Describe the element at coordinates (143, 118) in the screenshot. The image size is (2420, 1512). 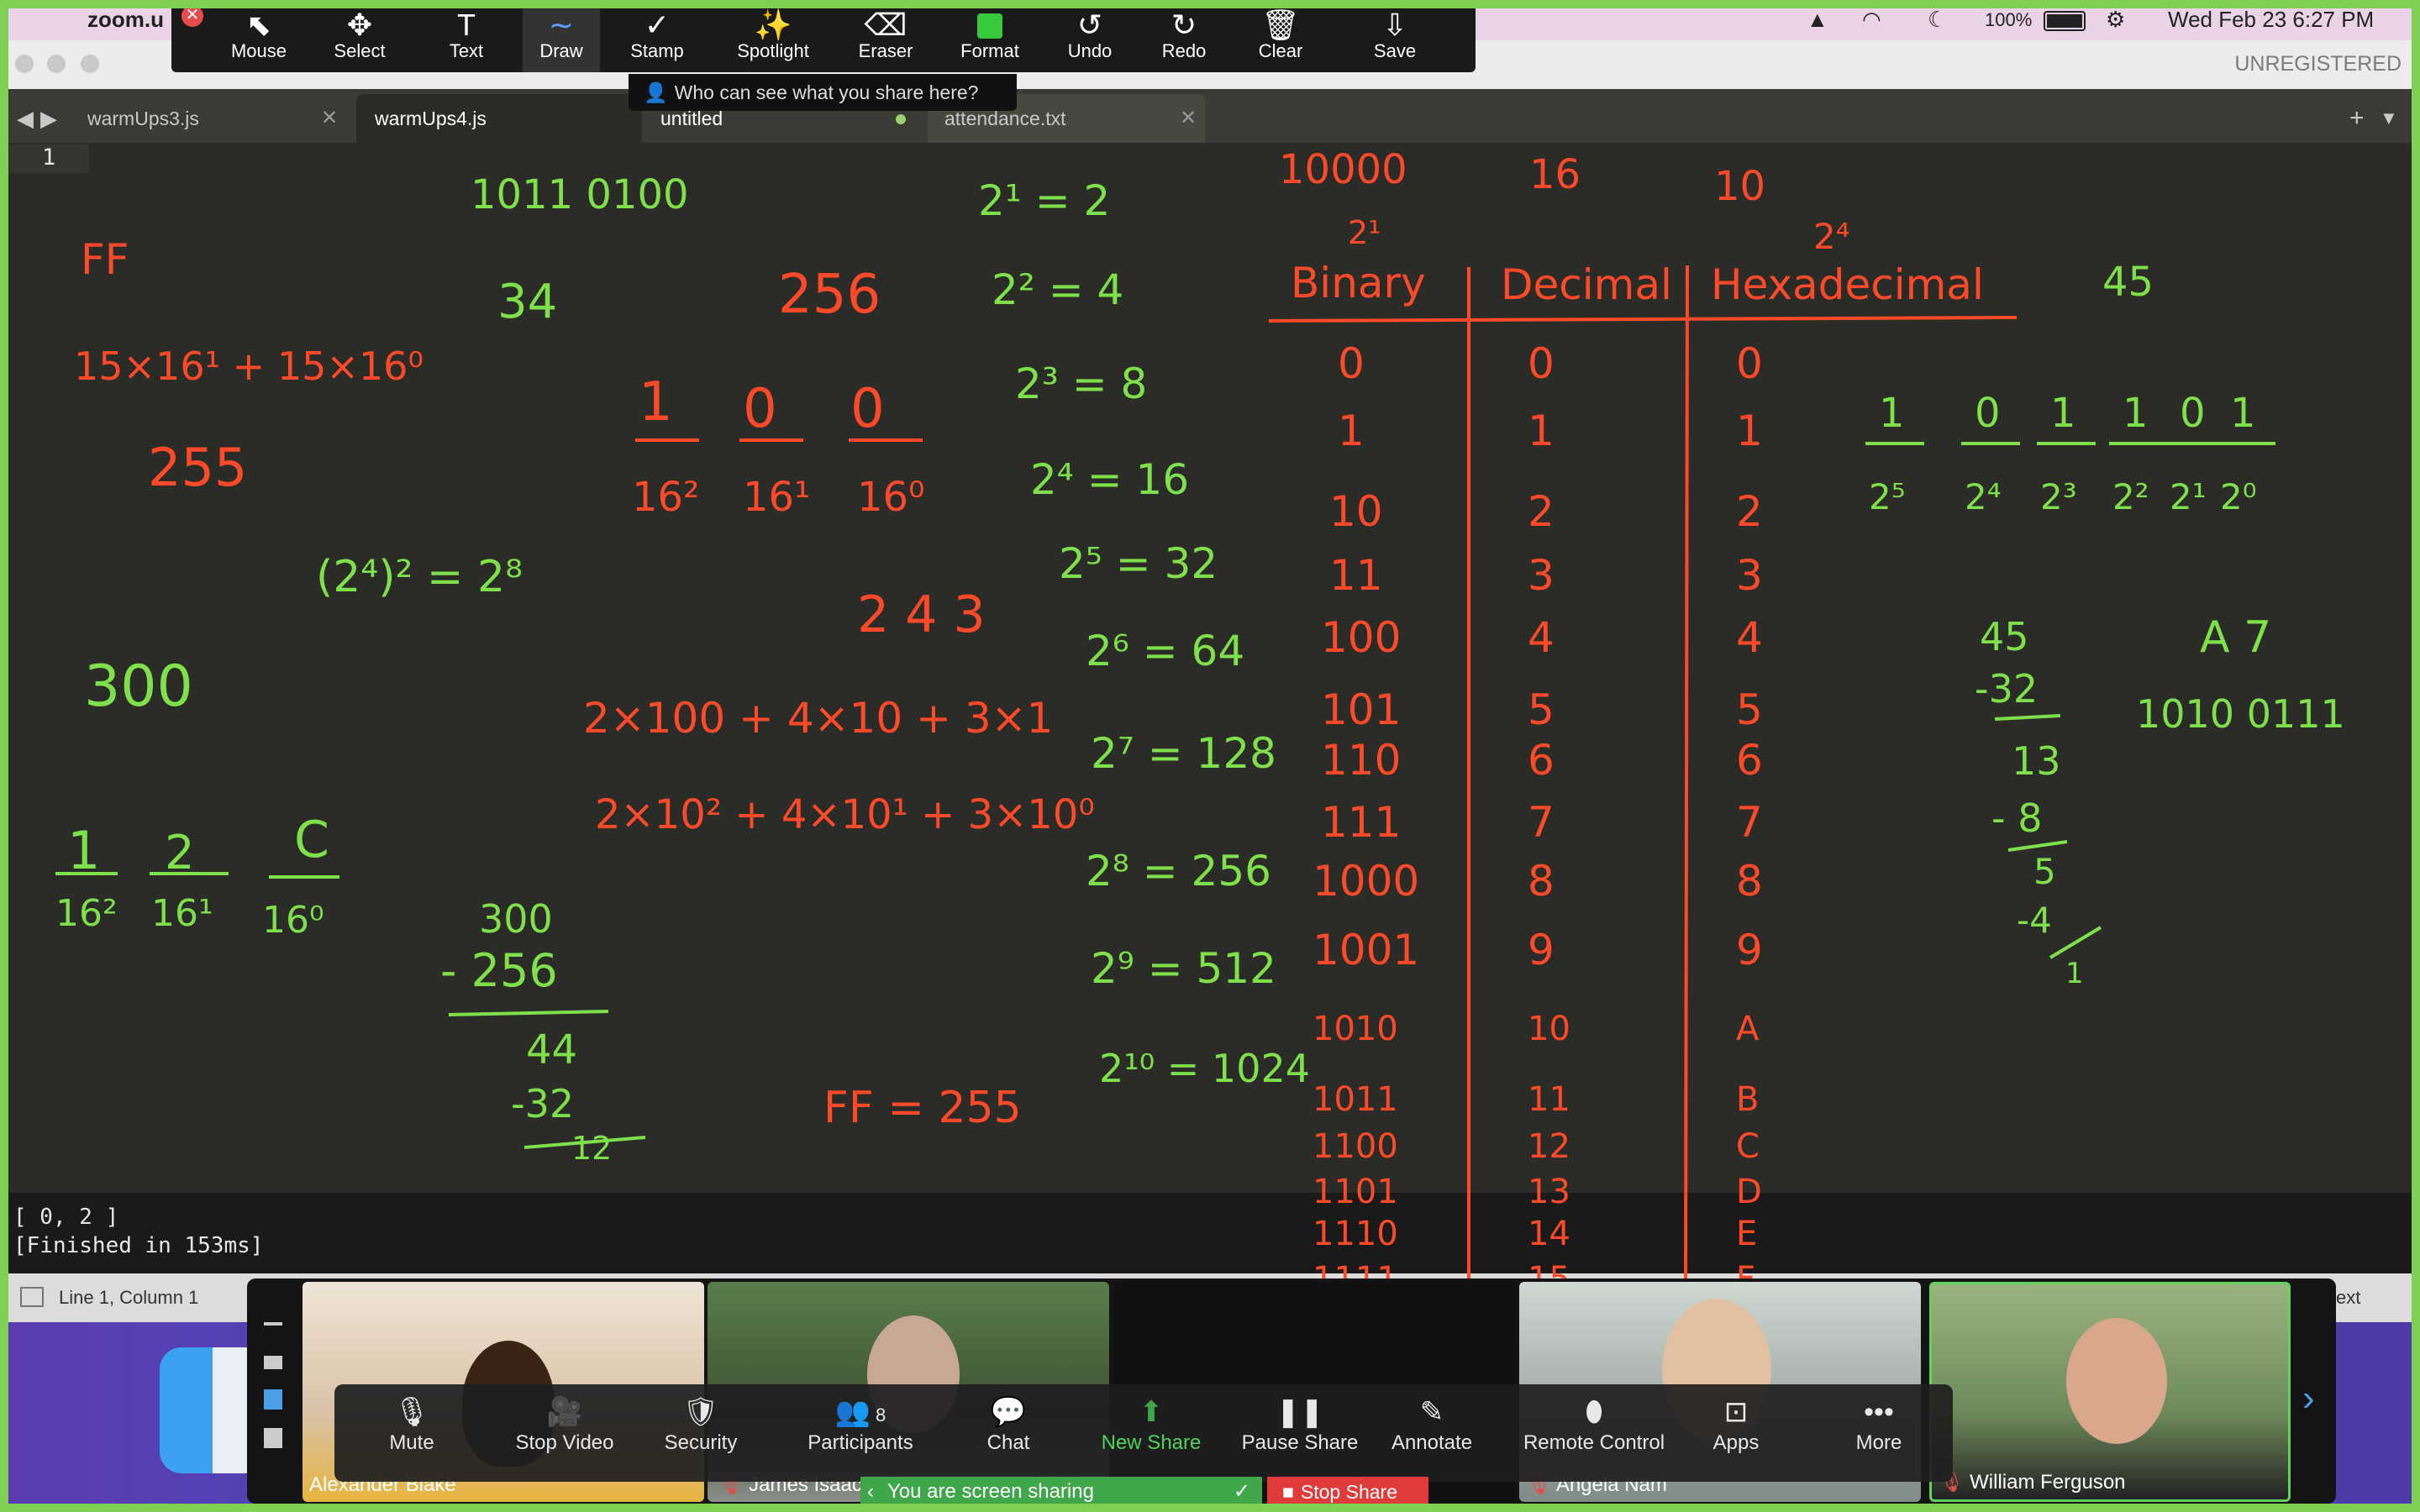
I see `tab-label: warmUps3.js` at that location.